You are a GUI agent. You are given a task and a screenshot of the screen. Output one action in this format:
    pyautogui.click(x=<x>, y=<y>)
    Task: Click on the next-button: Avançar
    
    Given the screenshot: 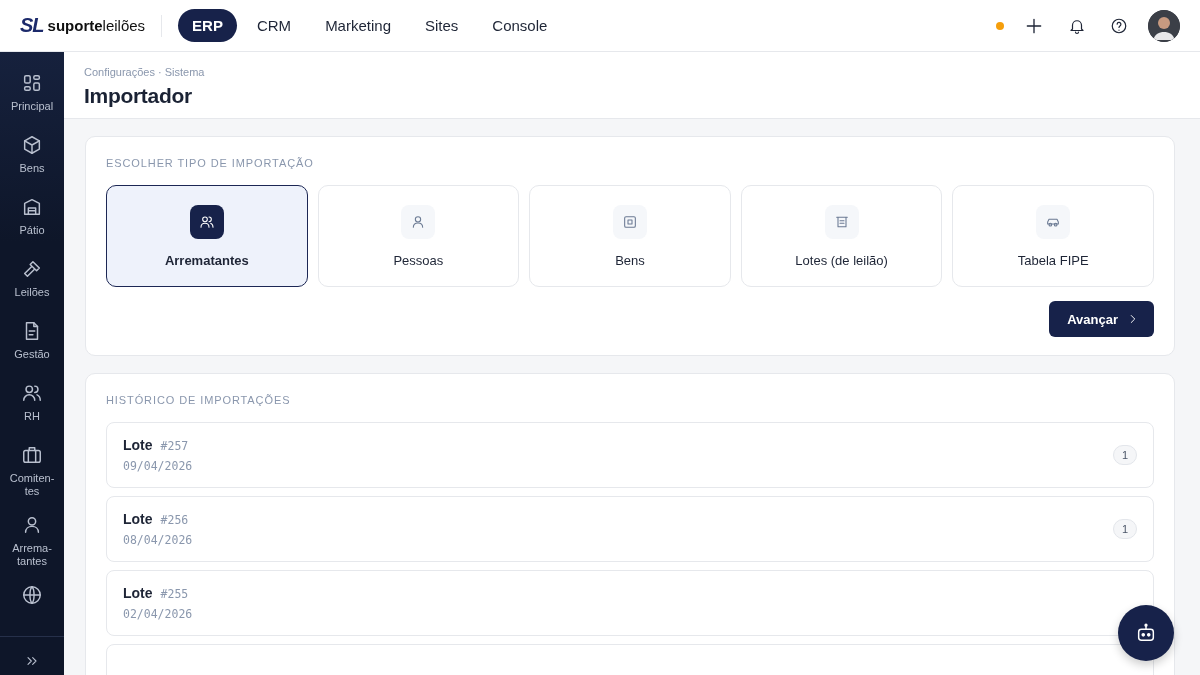 What is the action you would take?
    pyautogui.click(x=1101, y=319)
    